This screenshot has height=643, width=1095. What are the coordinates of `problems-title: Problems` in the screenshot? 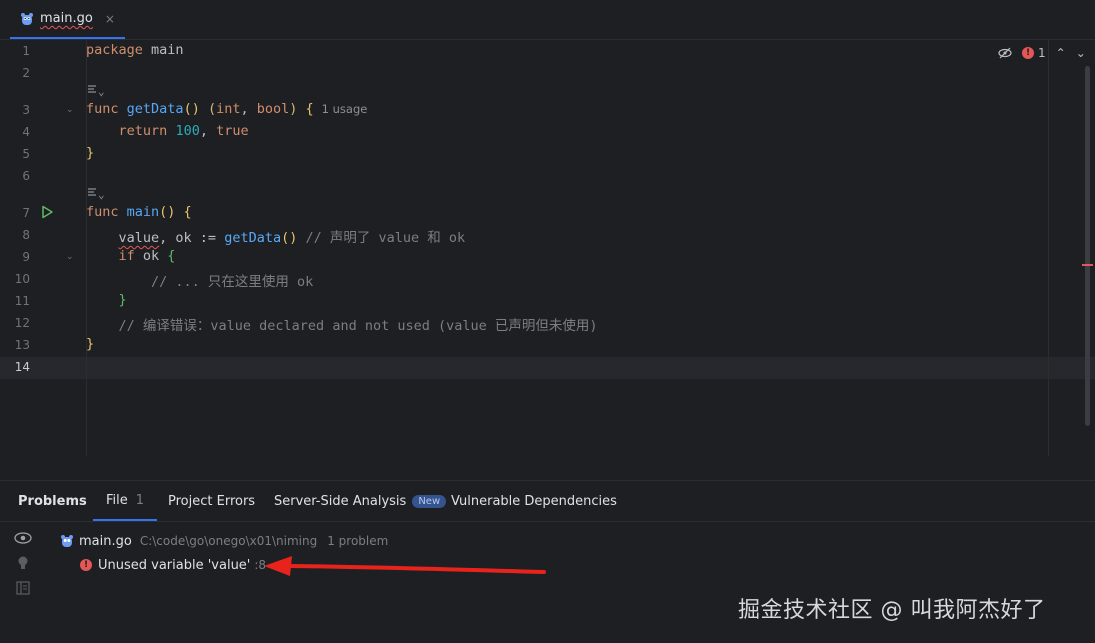 It's located at (52, 501).